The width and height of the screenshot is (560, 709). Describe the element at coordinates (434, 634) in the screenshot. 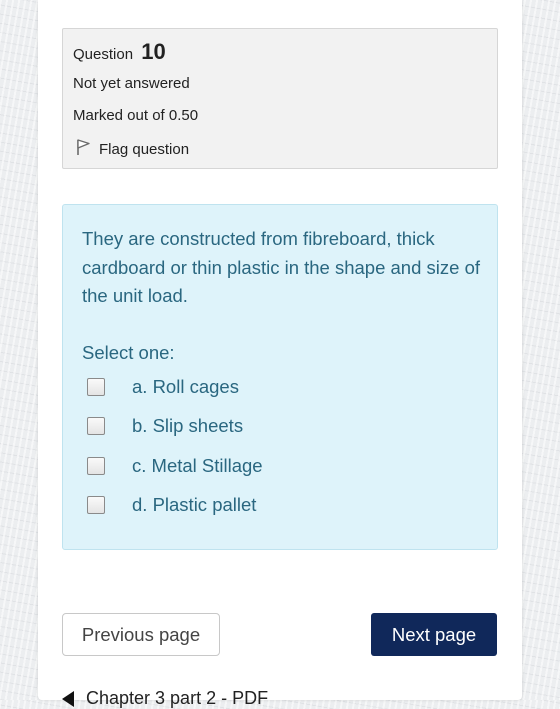

I see `next-page-button: Next page` at that location.